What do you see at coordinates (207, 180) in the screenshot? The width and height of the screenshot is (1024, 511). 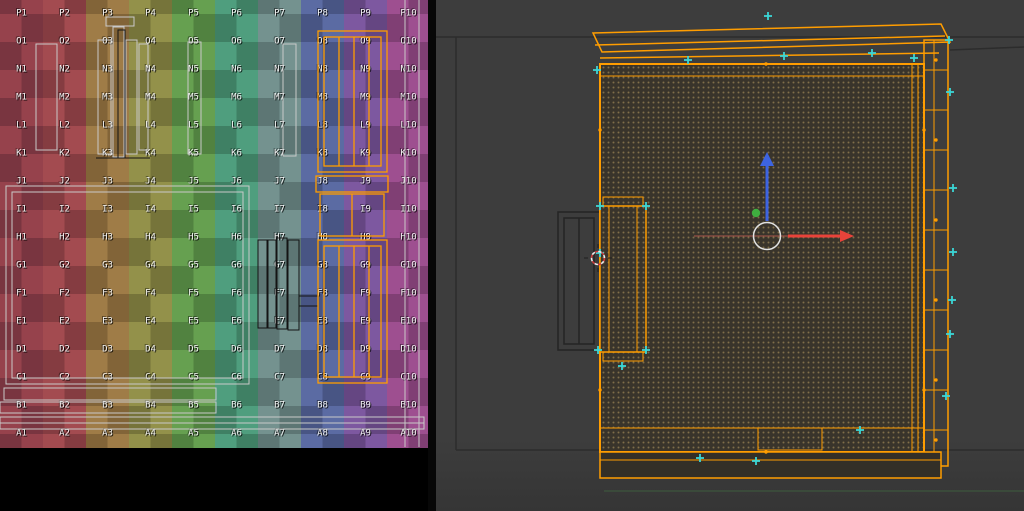 I see `uv-islands-dark` at bounding box center [207, 180].